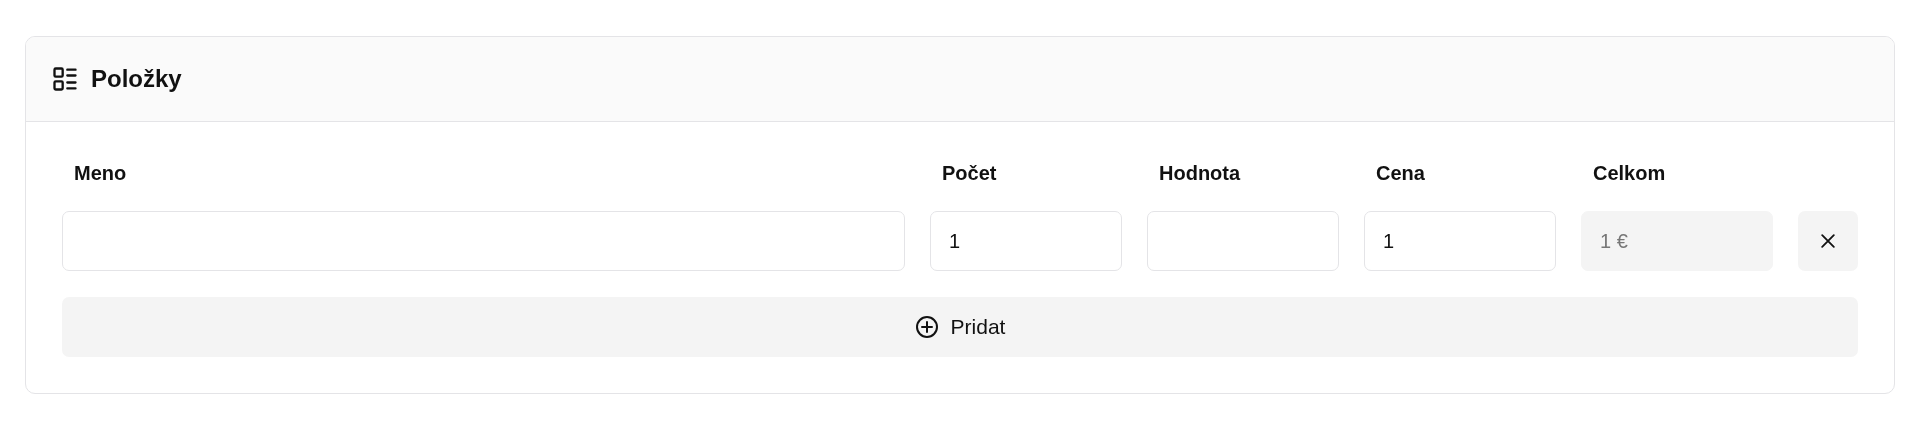 This screenshot has width=1920, height=433. Describe the element at coordinates (136, 79) in the screenshot. I see `card-title: Položky` at that location.